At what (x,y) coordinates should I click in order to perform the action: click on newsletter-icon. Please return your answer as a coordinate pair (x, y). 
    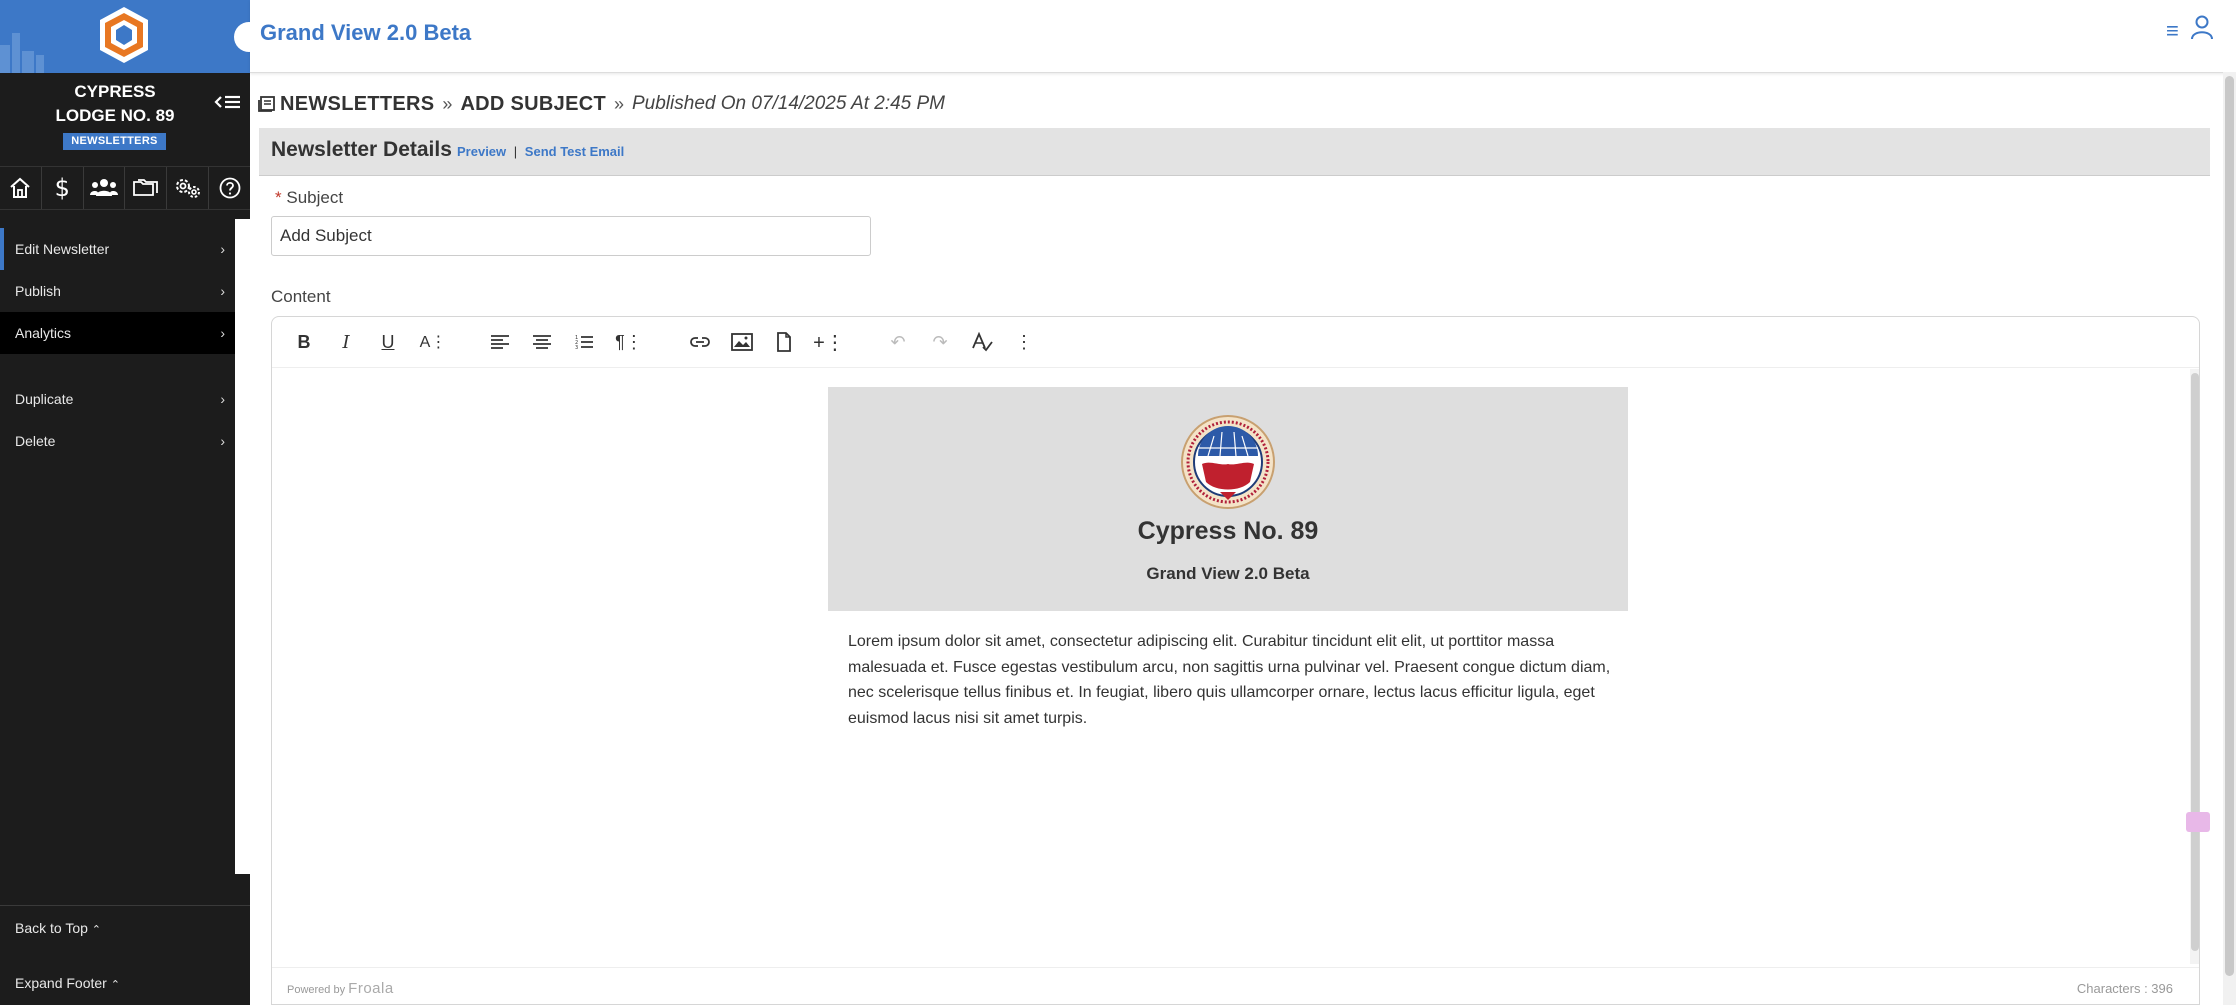
    Looking at the image, I should click on (266, 104).